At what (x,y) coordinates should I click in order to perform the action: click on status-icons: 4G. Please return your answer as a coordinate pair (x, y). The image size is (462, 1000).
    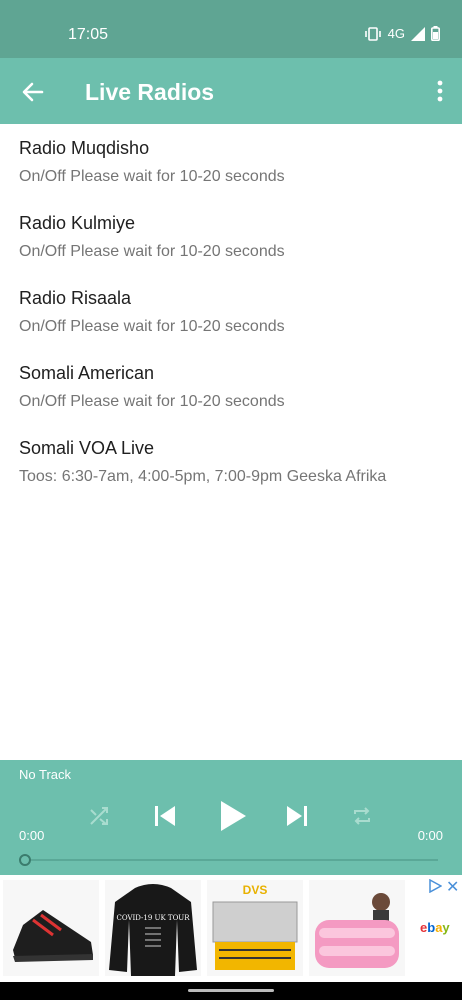
    Looking at the image, I should click on (402, 33).